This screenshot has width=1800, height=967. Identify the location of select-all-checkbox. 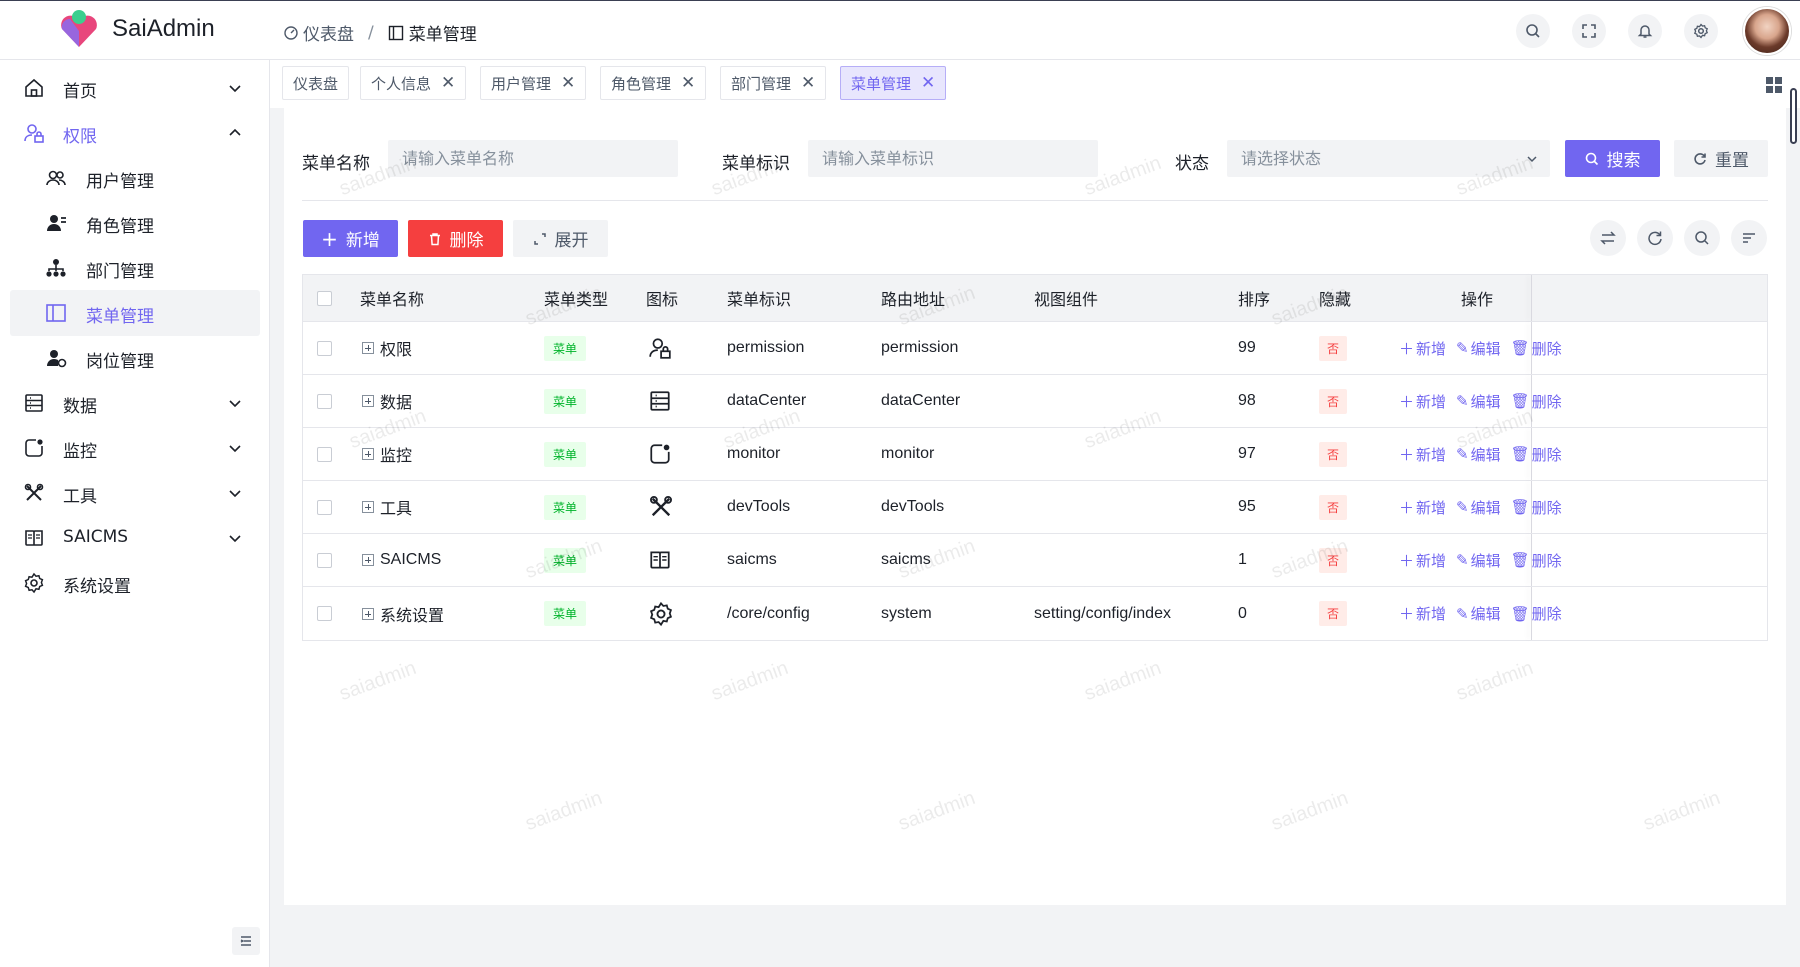
(324, 298).